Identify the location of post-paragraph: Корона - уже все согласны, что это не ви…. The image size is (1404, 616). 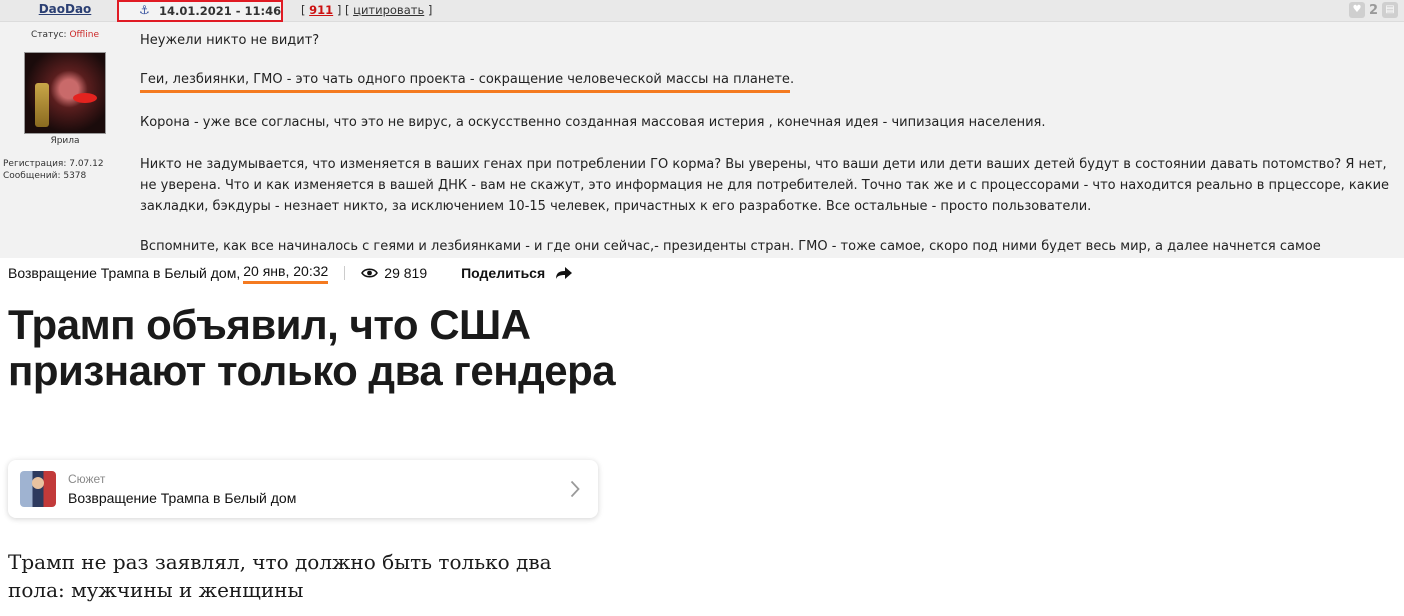
(593, 122).